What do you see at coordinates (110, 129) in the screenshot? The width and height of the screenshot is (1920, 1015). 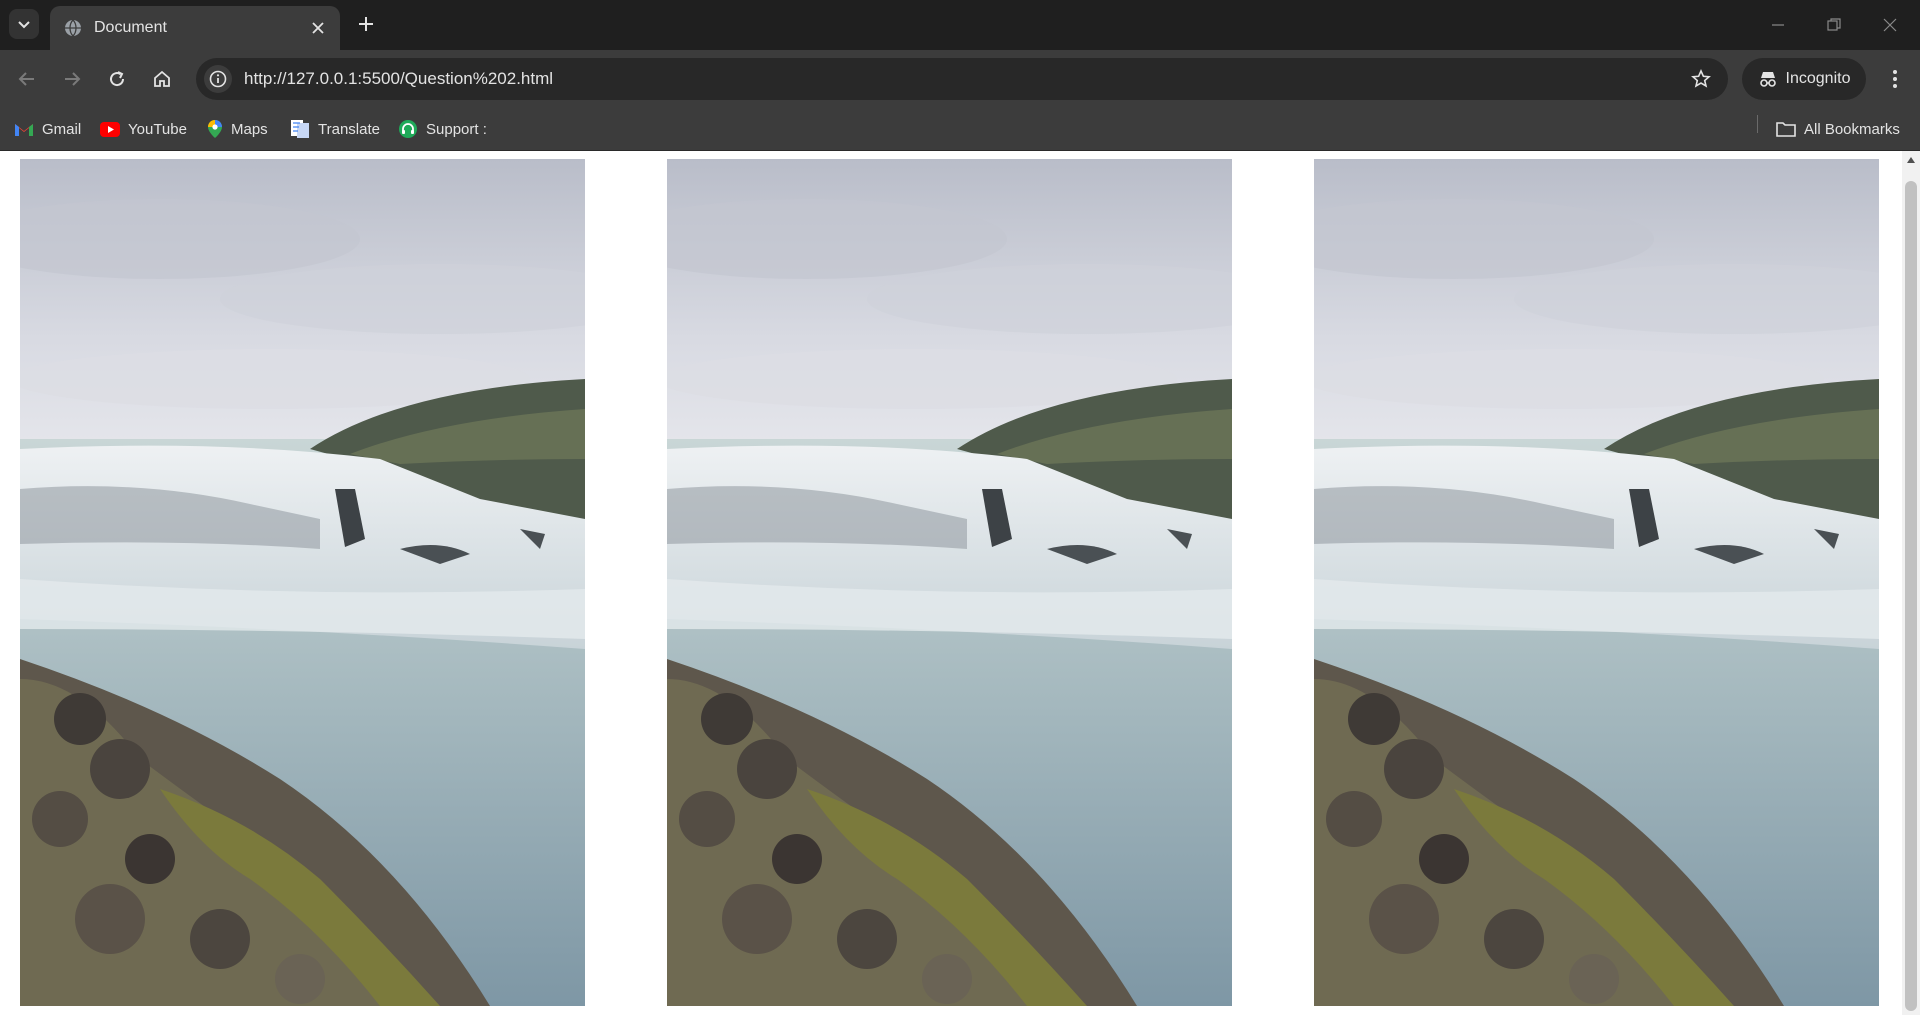 I see `youtube-icon` at bounding box center [110, 129].